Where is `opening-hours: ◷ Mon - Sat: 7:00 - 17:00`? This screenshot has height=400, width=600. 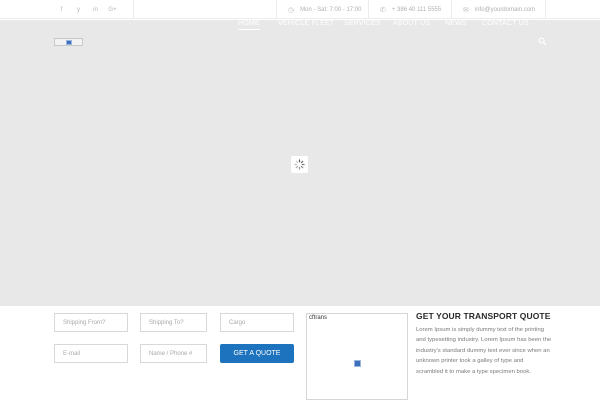
opening-hours: ◷ Mon - Sat: 7:00 - 17:00 is located at coordinates (322, 9).